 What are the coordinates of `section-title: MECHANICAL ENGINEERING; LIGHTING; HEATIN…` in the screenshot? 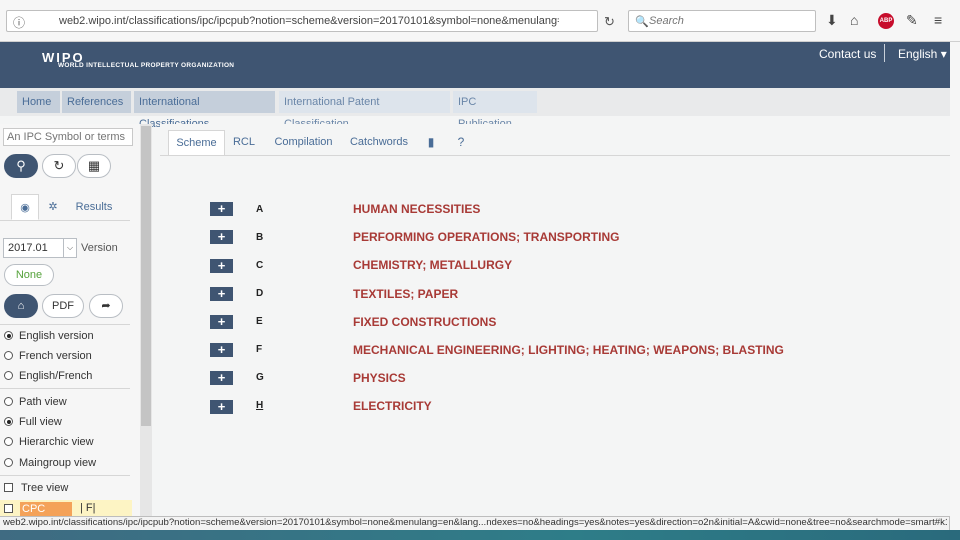 It's located at (568, 350).